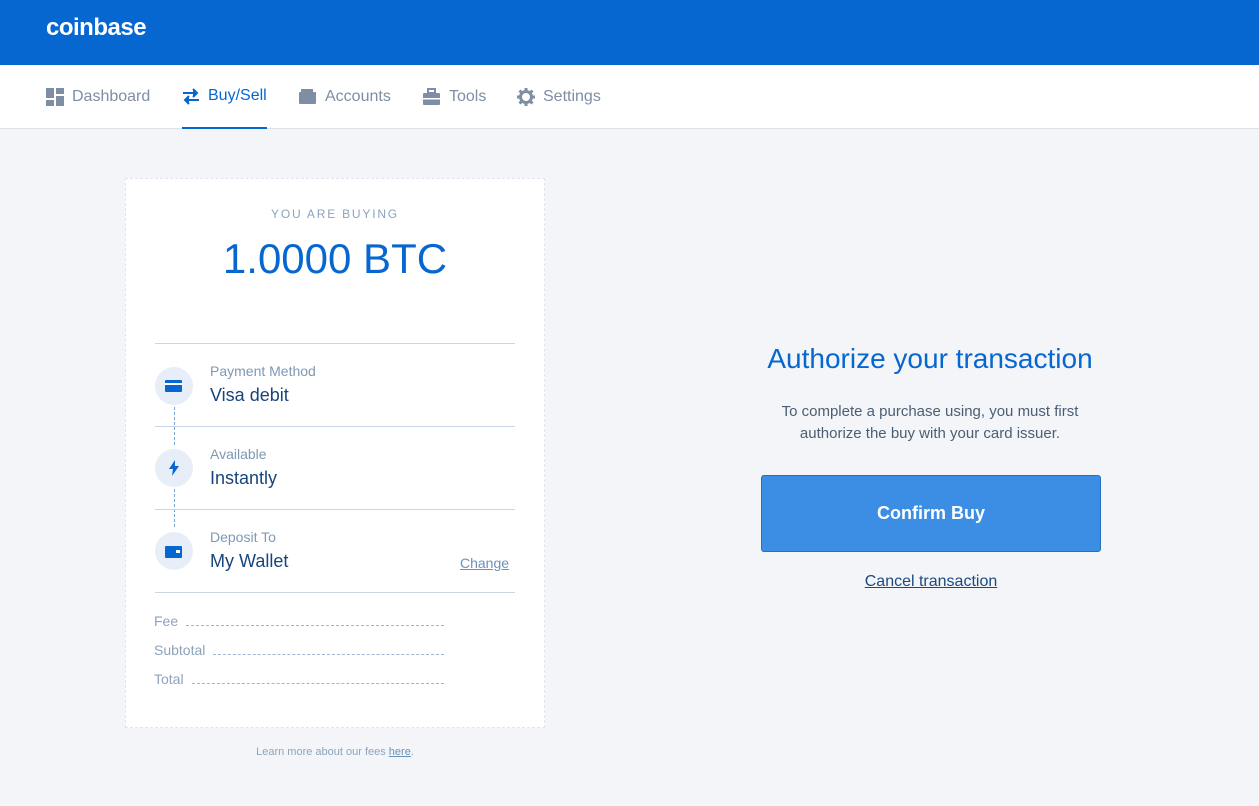 This screenshot has width=1259, height=806. Describe the element at coordinates (166, 621) in the screenshot. I see `fee-label: Fee` at that location.